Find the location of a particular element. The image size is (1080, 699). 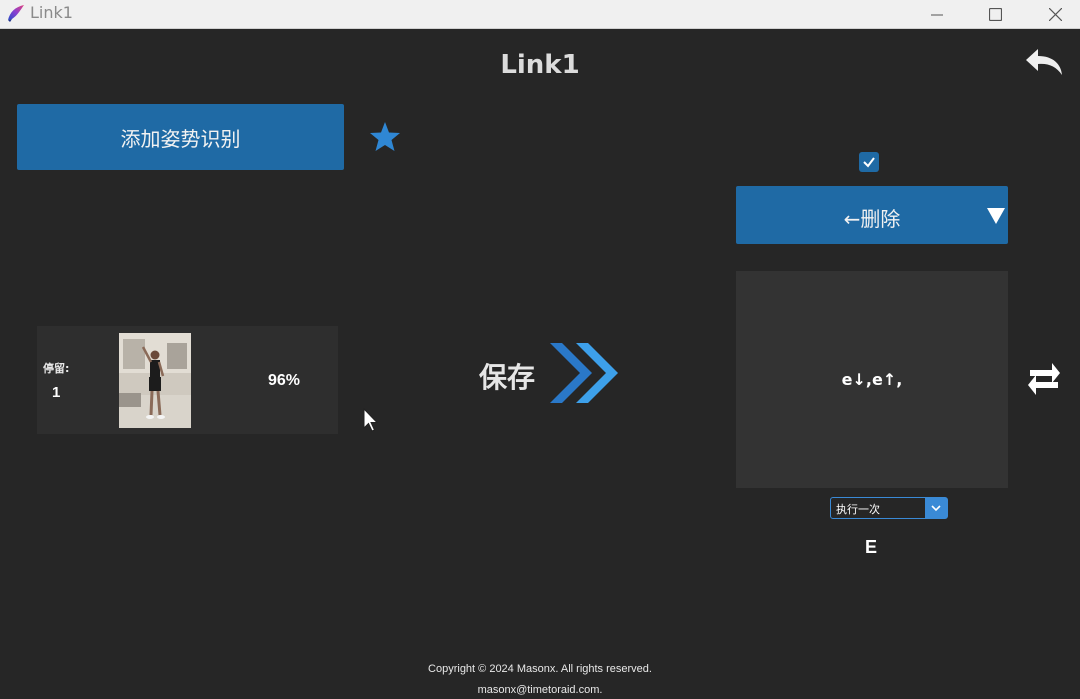

key-sequence: e↓,e↑, is located at coordinates (872, 379).